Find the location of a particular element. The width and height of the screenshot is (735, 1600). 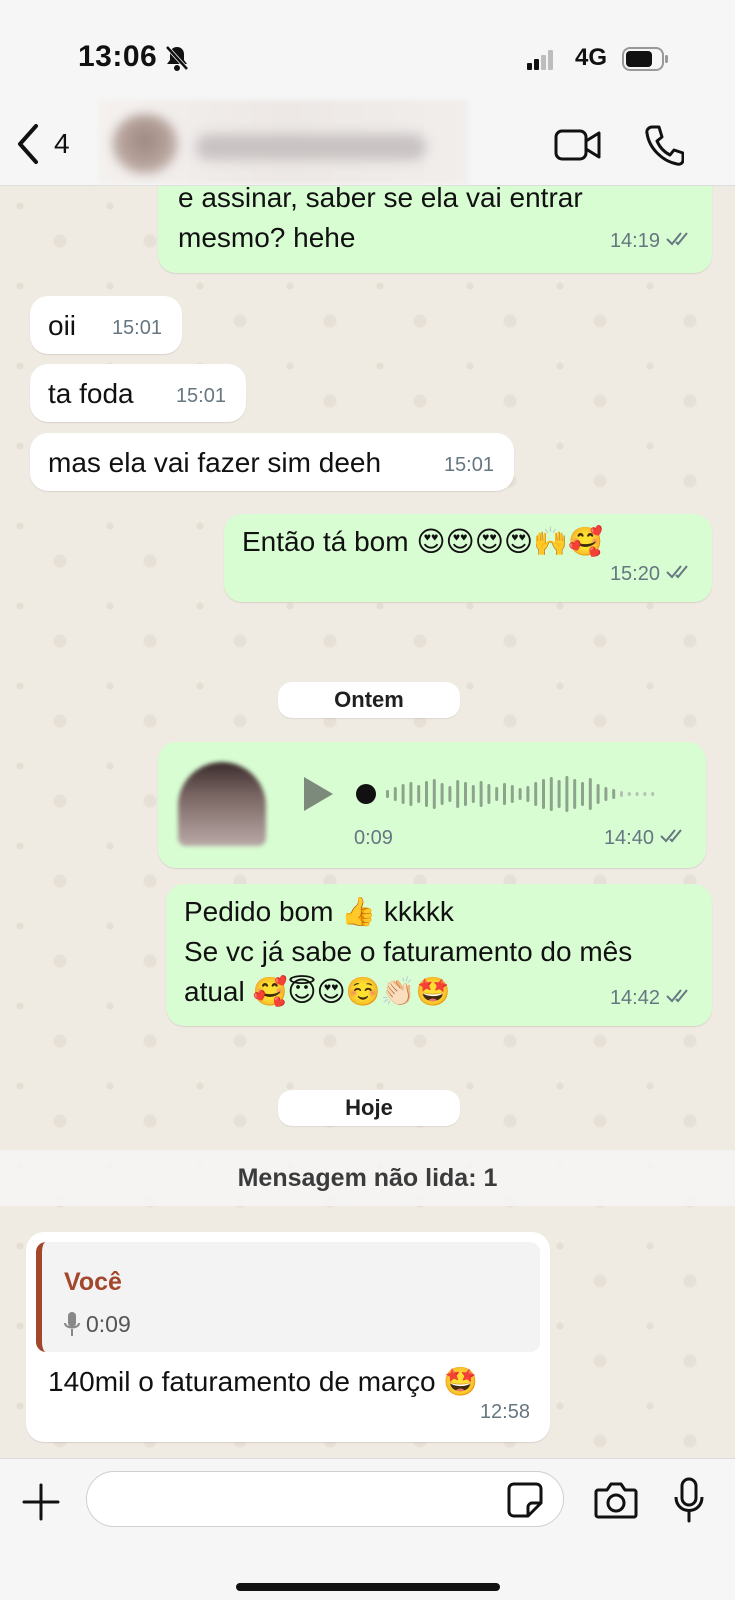

cellular-signal-icon is located at coordinates (540, 62).